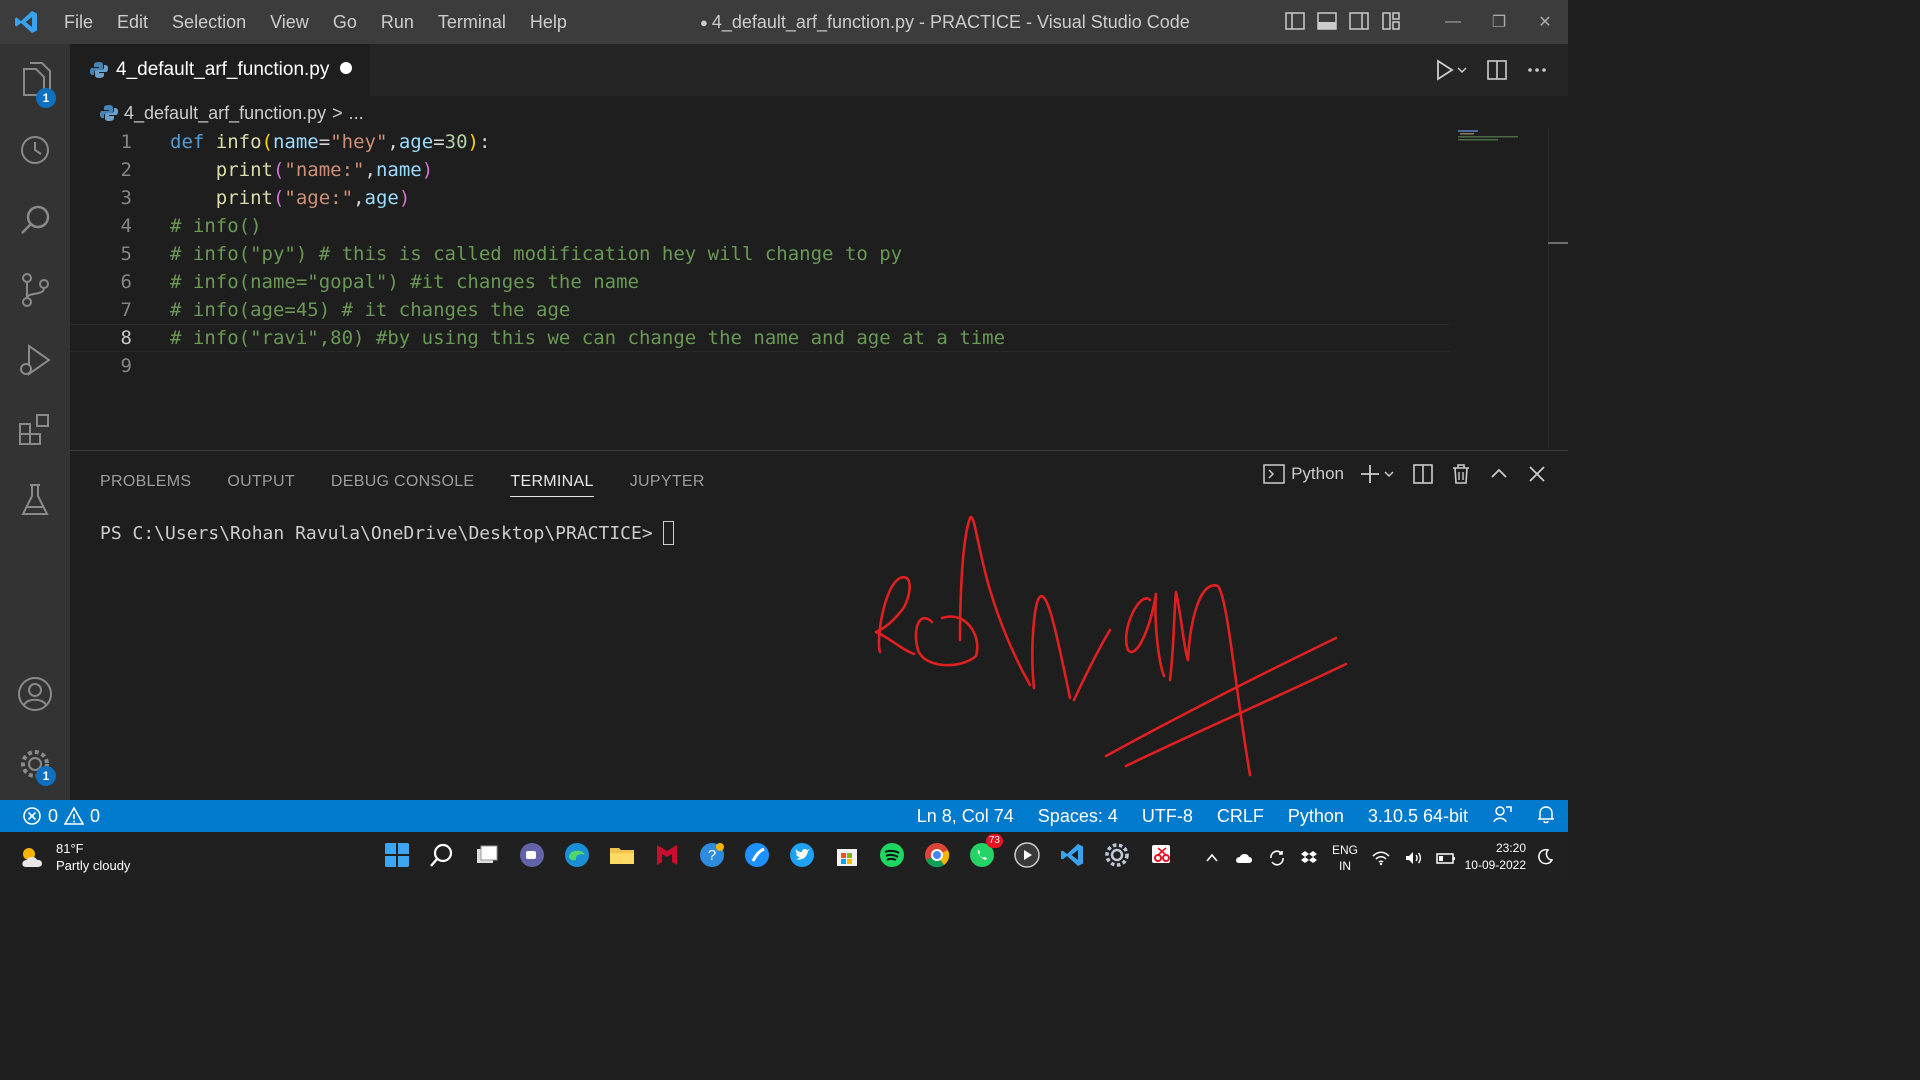 The image size is (1920, 1080). Describe the element at coordinates (472, 22) in the screenshot. I see `menu-terminal: Terminal` at that location.